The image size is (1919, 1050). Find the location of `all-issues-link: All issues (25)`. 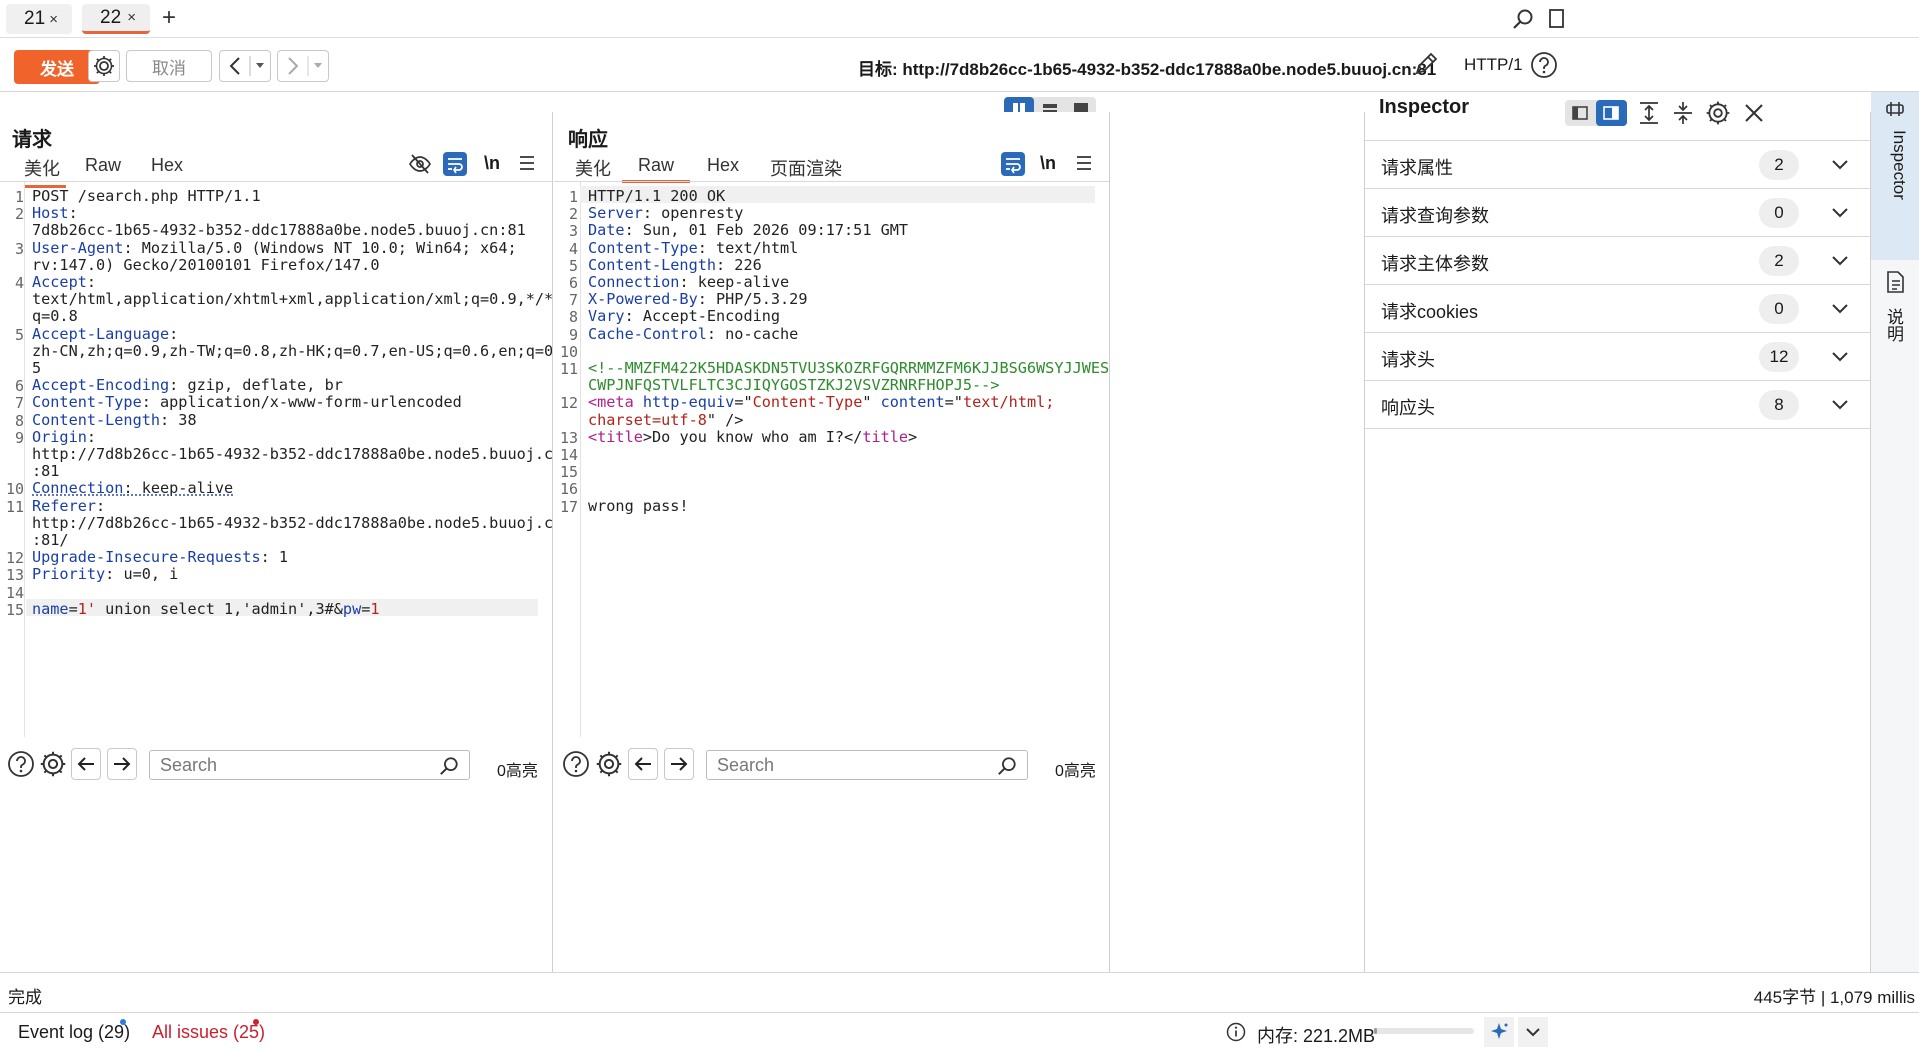

all-issues-link: All issues (25) is located at coordinates (208, 1032).